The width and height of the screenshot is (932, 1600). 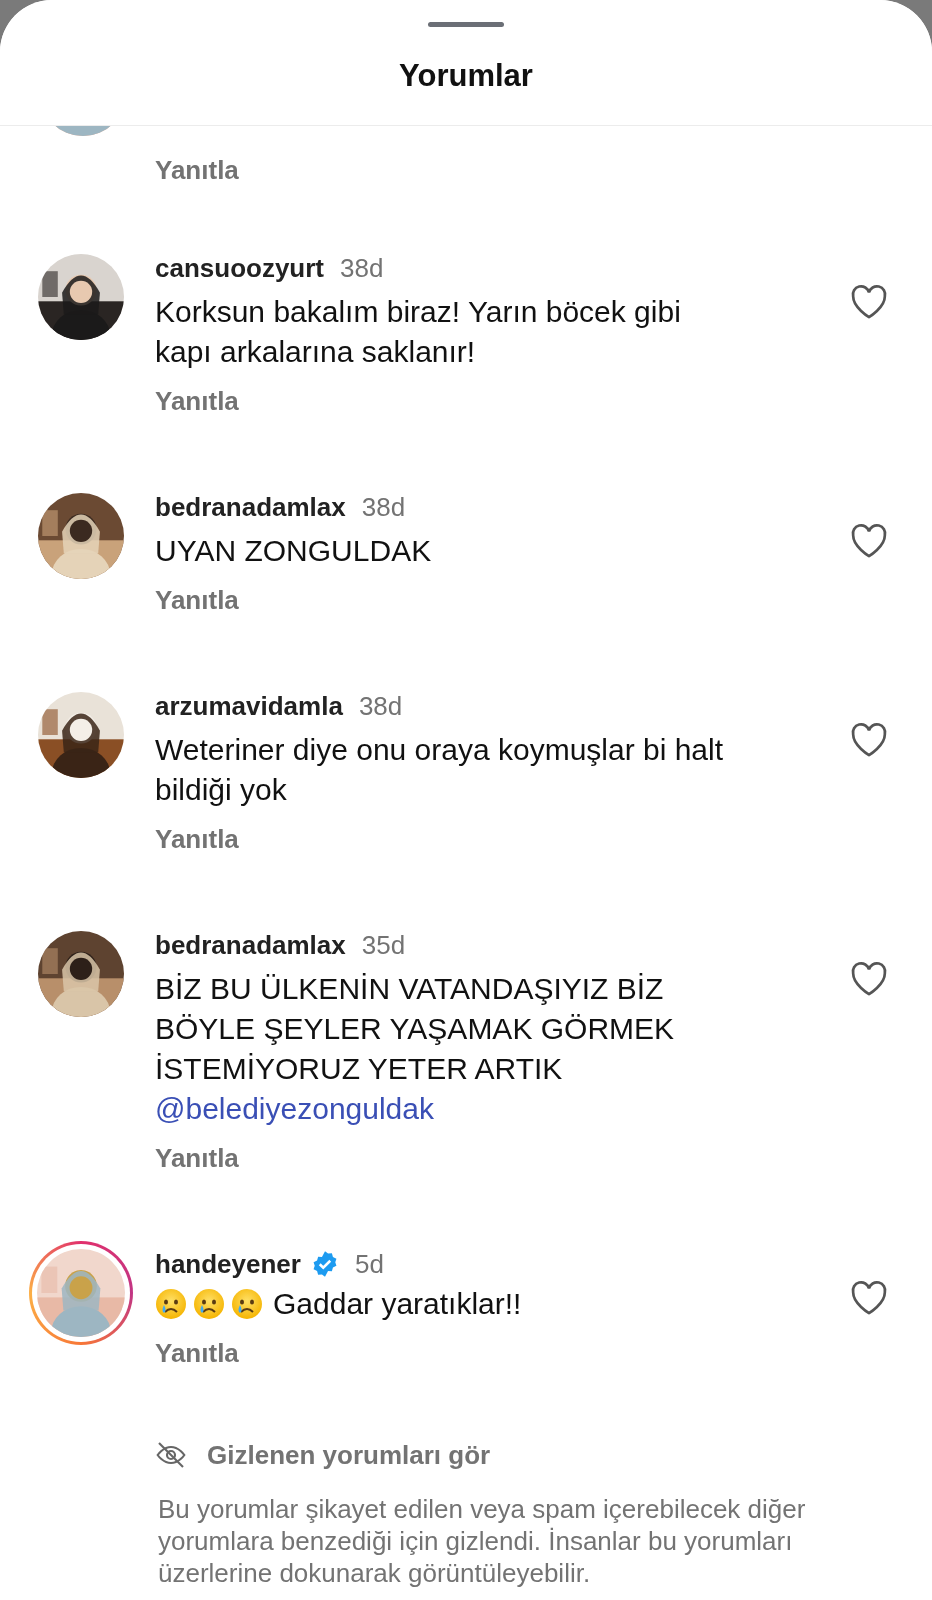 I want to click on show-hidden-comments-link: Gizlenen yorumları gör, so click(x=349, y=1455).